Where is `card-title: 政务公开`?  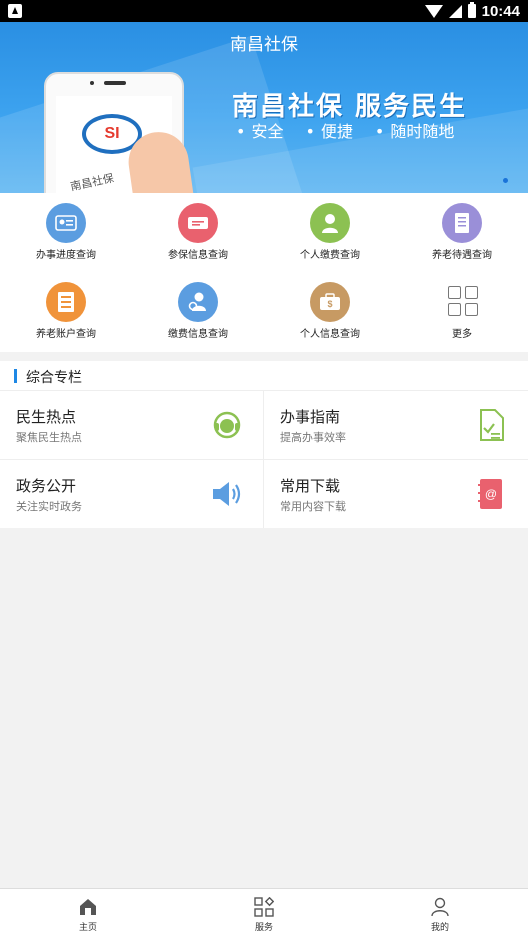 card-title: 政务公开 is located at coordinates (46, 486).